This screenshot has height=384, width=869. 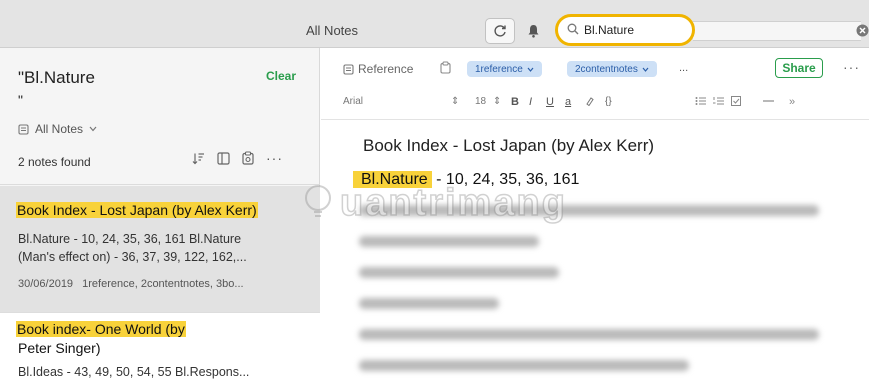 What do you see at coordinates (332, 30) in the screenshot?
I see `window-title: All Notes` at bounding box center [332, 30].